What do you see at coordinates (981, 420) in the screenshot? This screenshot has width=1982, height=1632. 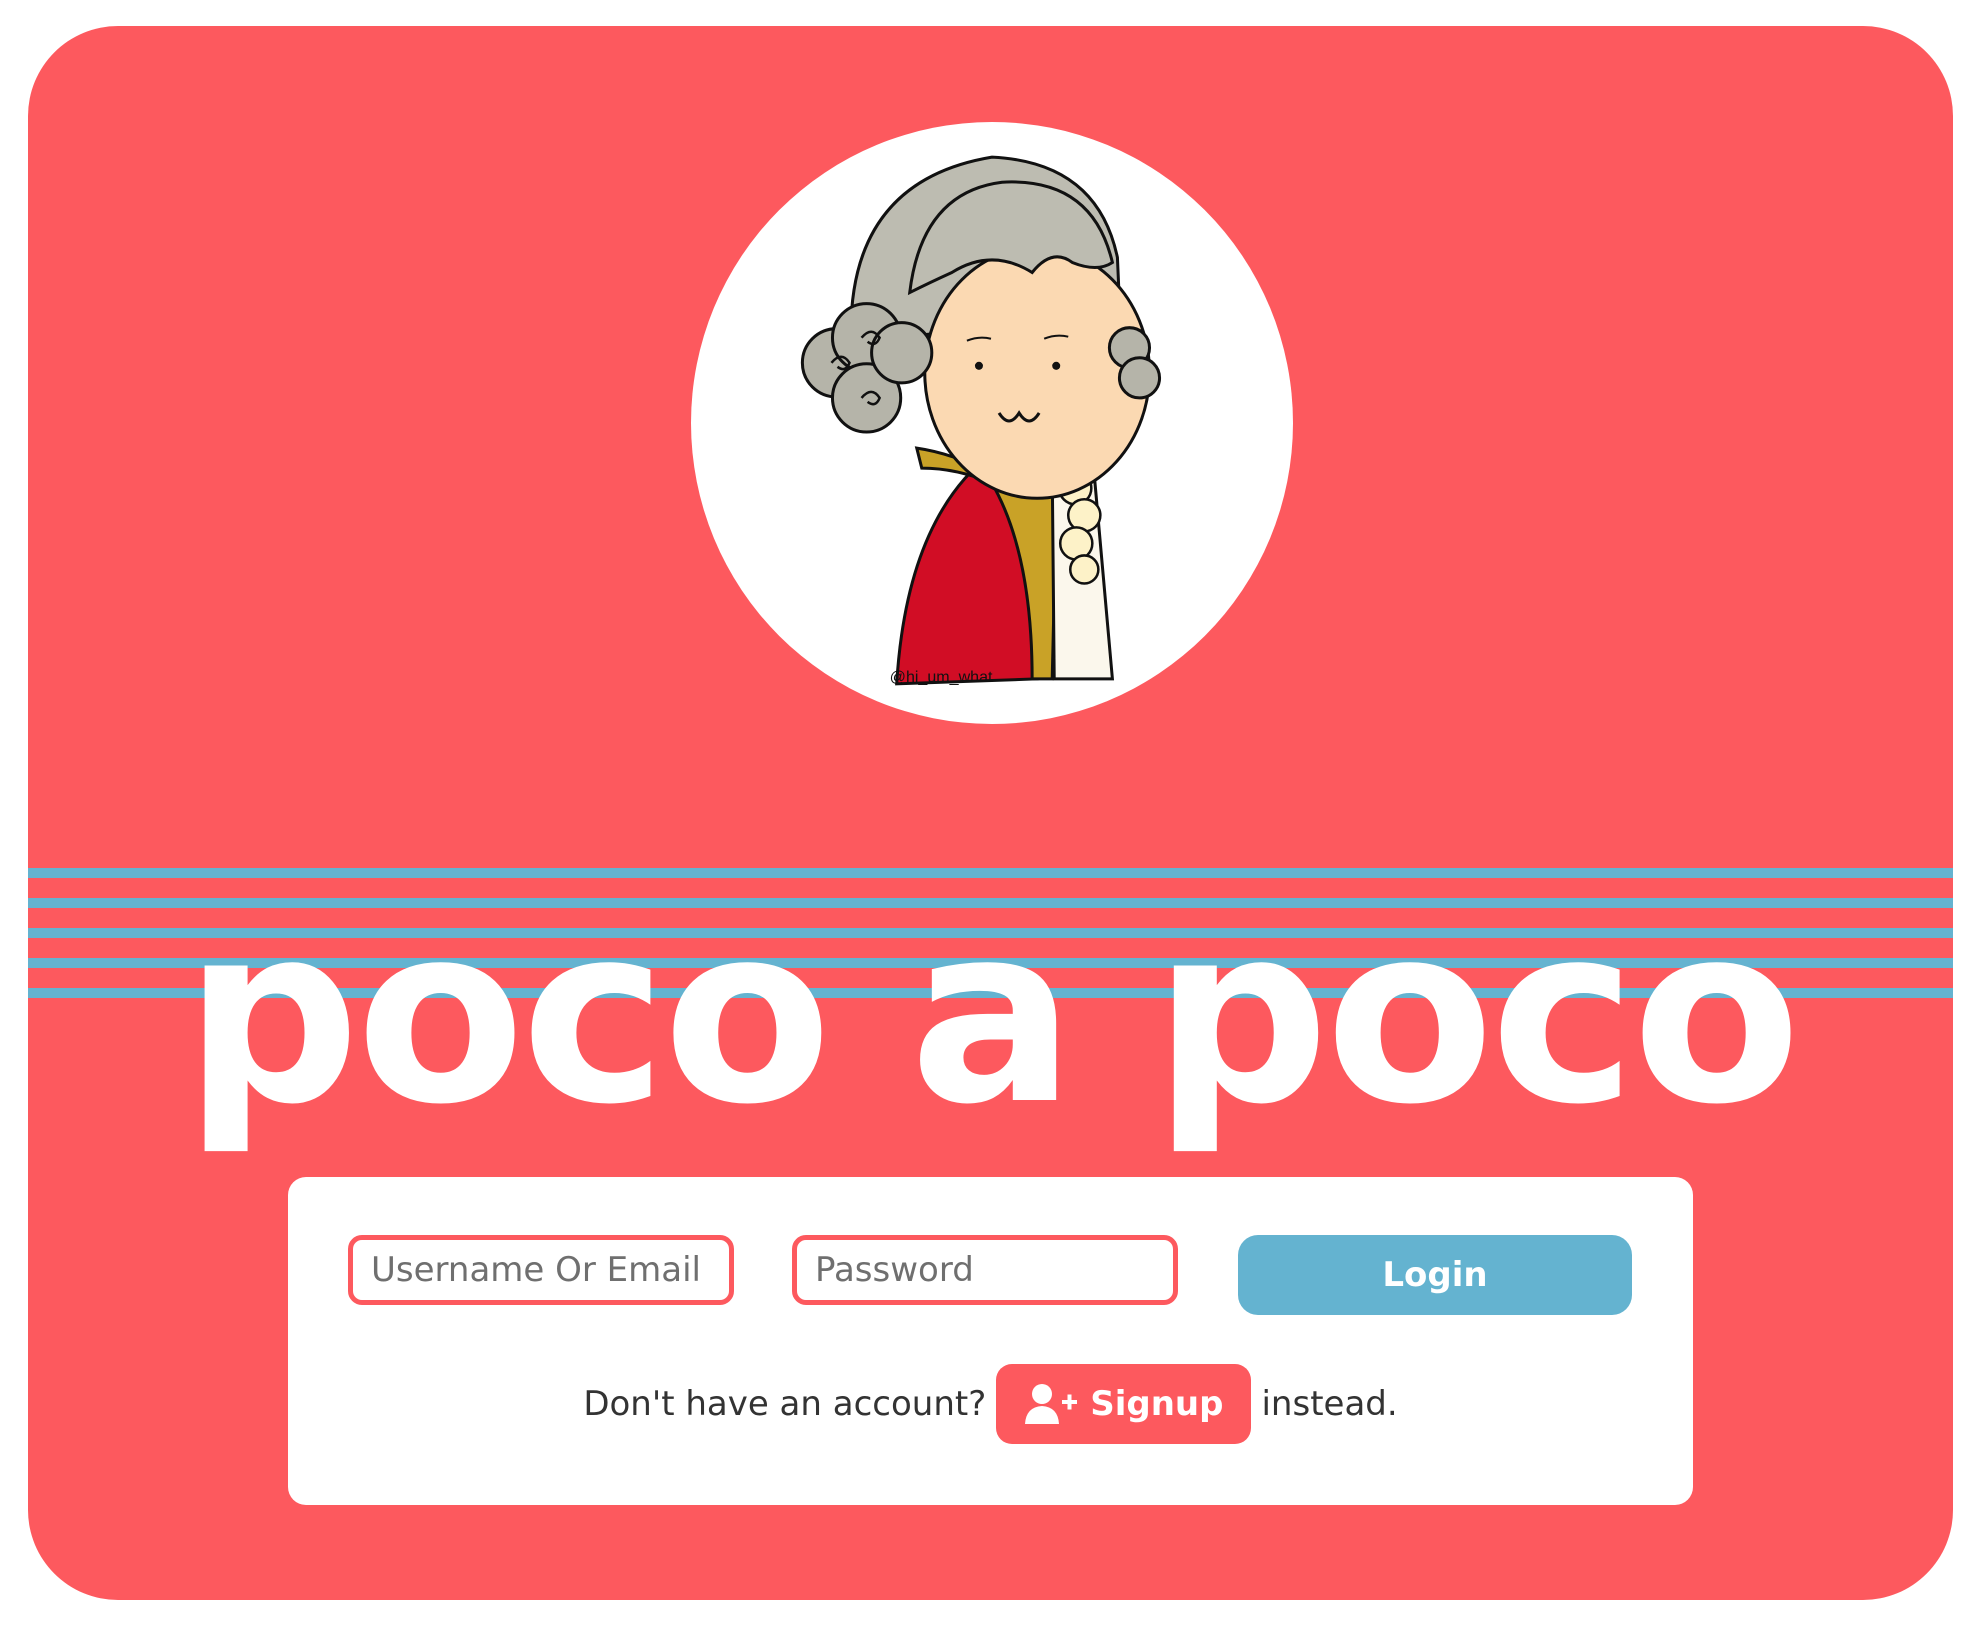 I see `mozart-cartoon-avatar-icon: @hi_um_what` at bounding box center [981, 420].